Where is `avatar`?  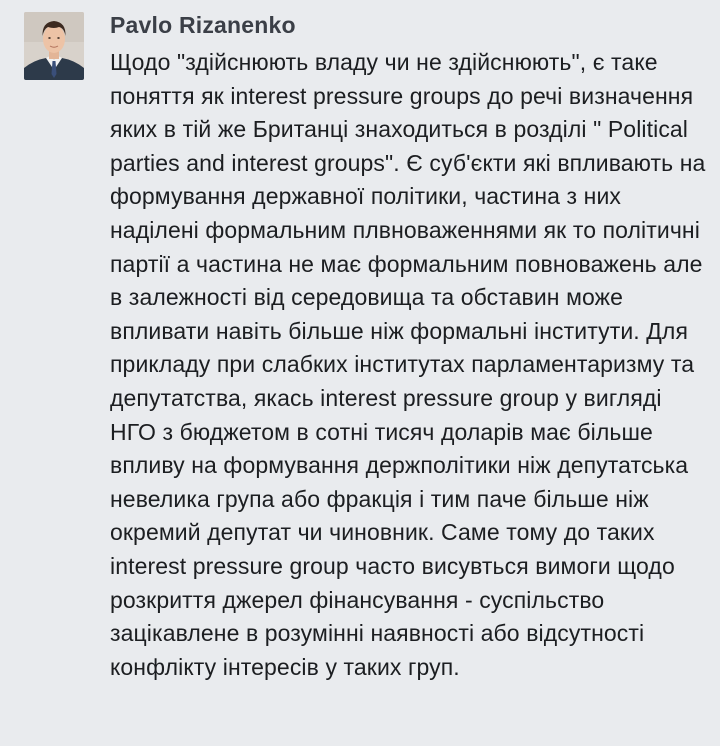
avatar is located at coordinates (54, 46).